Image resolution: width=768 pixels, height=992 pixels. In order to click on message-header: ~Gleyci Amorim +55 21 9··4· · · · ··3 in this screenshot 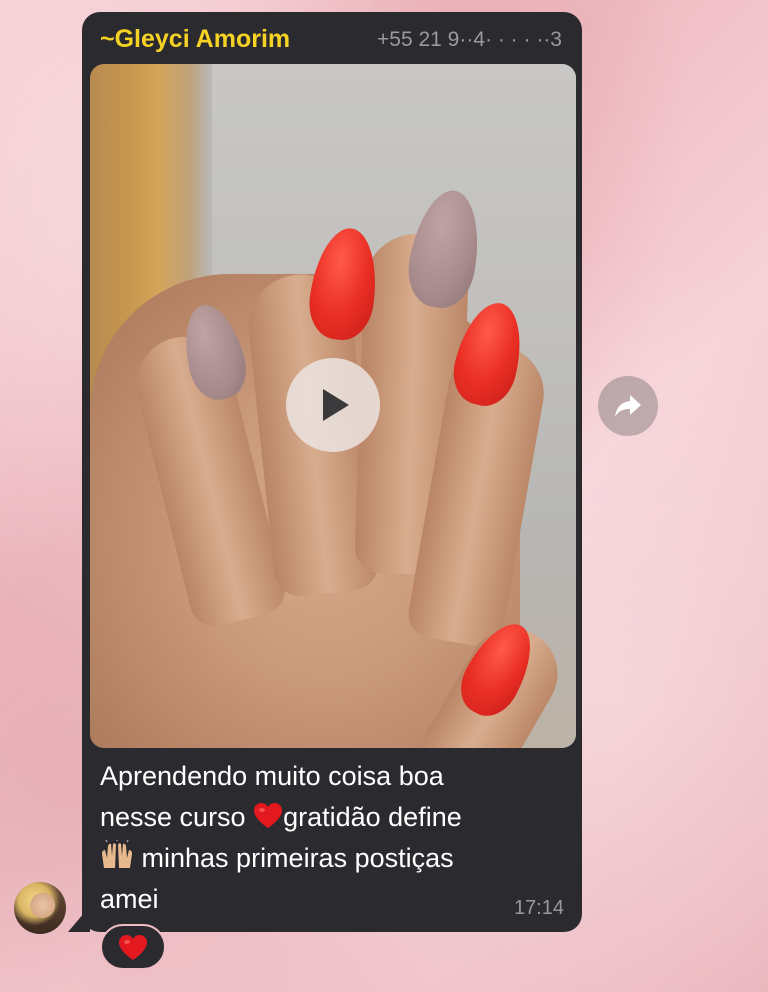, I will do `click(332, 37)`.